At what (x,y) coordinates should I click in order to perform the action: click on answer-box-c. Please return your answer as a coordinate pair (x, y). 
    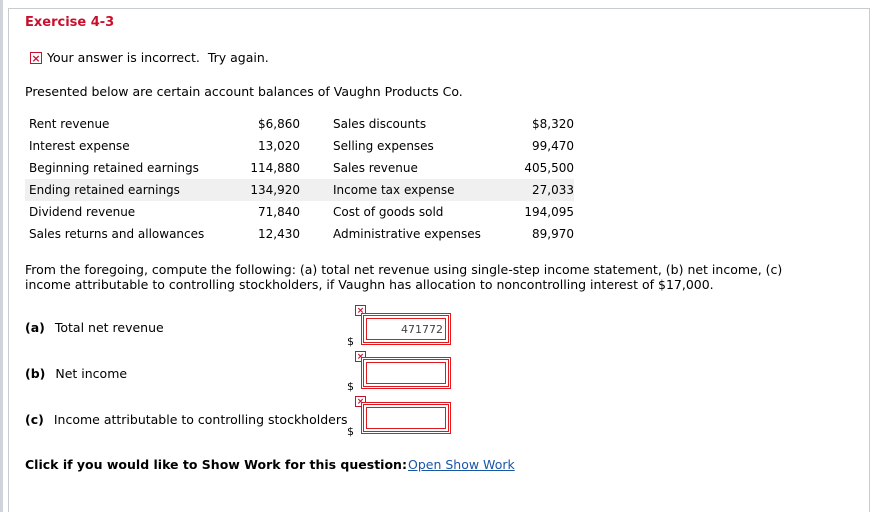
    Looking at the image, I should click on (406, 418).